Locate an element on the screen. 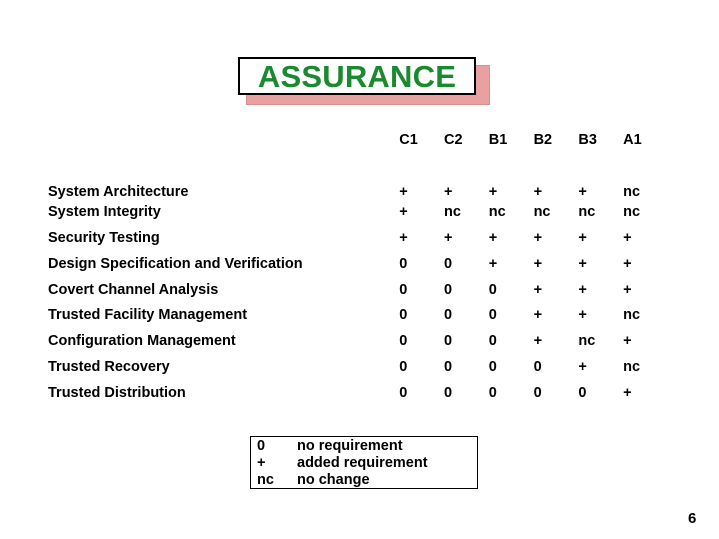 This screenshot has height=539, width=719. legend-item: + added requirement is located at coordinates (342, 463).